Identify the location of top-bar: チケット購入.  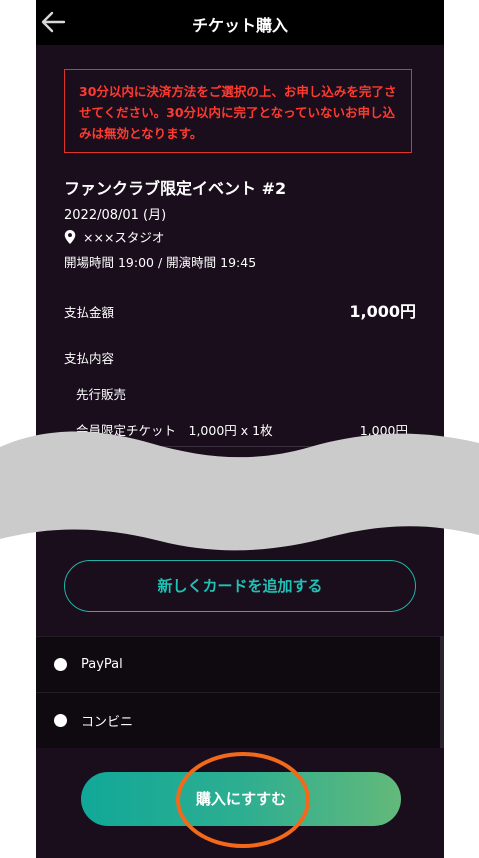
(240, 22).